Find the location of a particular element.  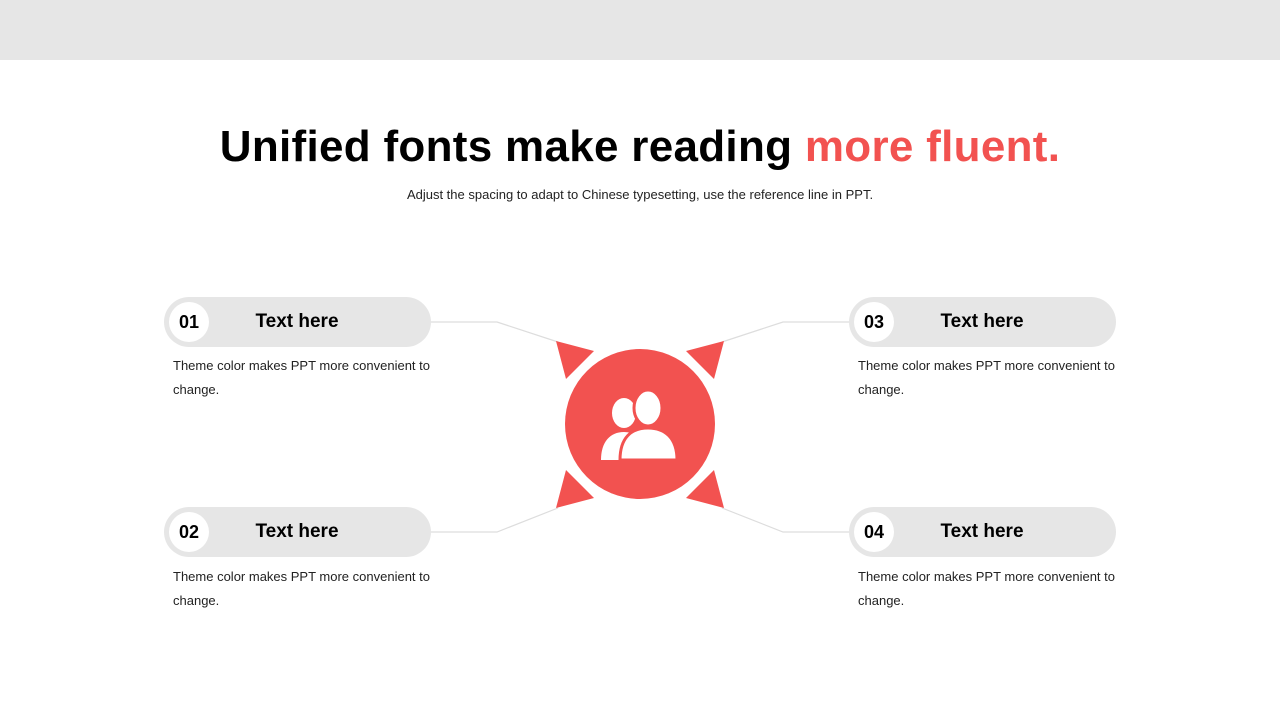

item-04-pill: 04 Text here is located at coordinates (982, 532).